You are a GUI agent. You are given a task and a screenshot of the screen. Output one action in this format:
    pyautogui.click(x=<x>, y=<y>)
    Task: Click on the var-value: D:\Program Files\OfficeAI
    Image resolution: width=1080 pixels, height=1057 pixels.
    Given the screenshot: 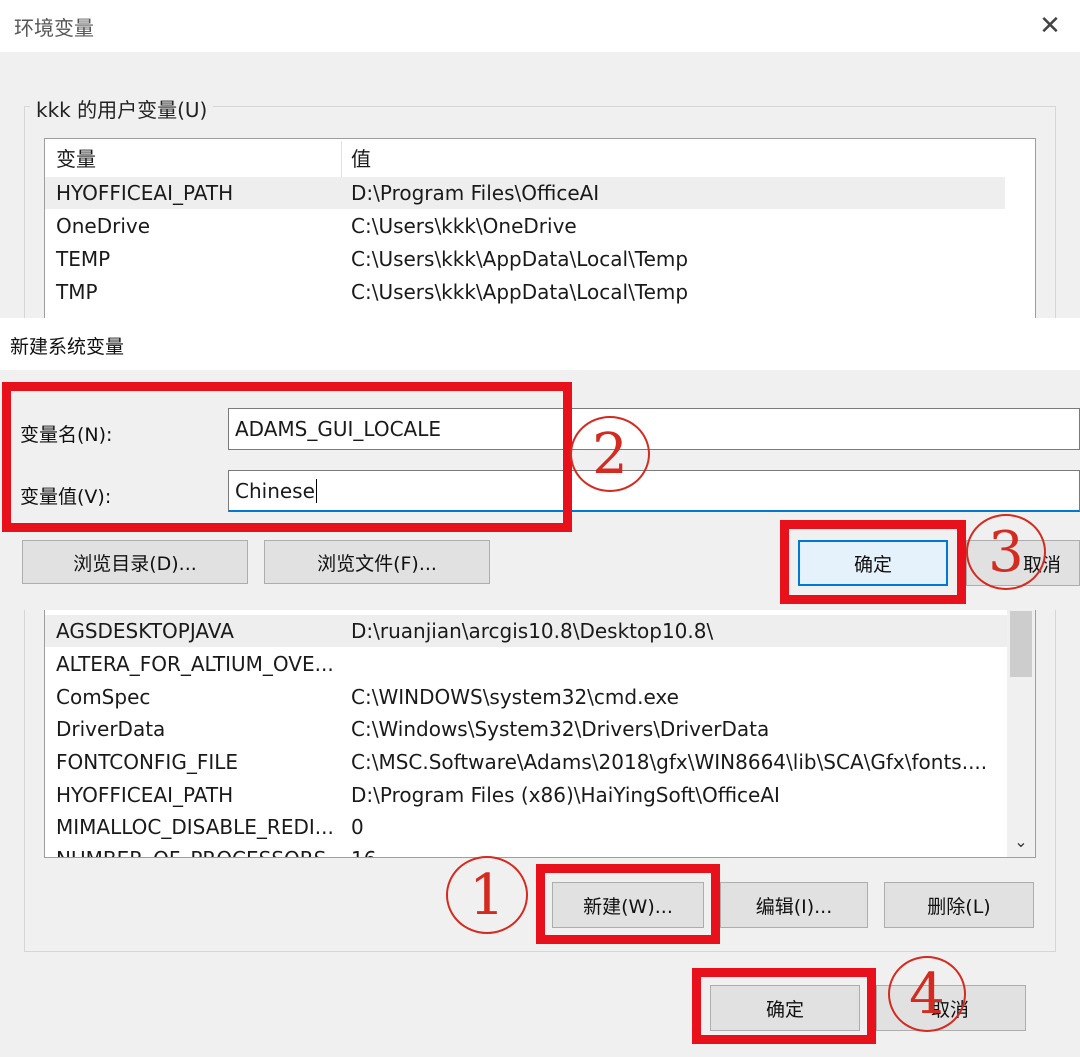 What is the action you would take?
    pyautogui.click(x=475, y=193)
    